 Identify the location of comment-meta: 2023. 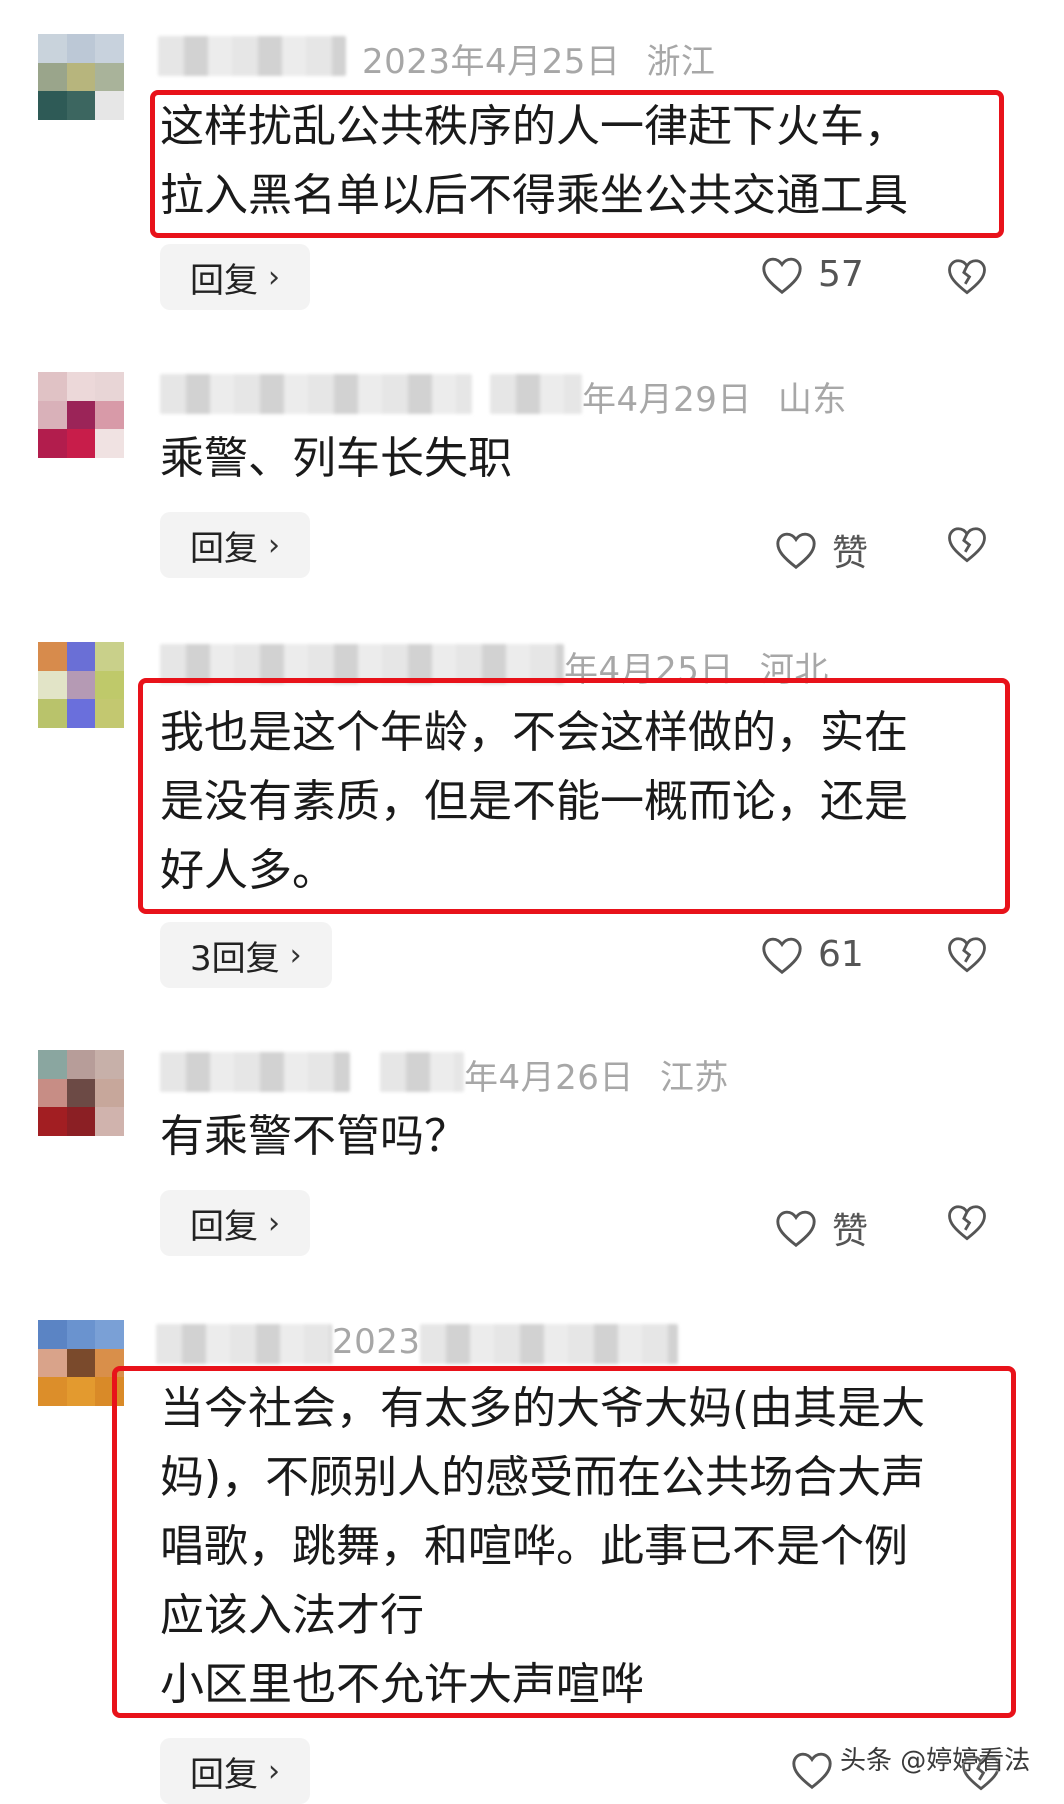
(376, 1342).